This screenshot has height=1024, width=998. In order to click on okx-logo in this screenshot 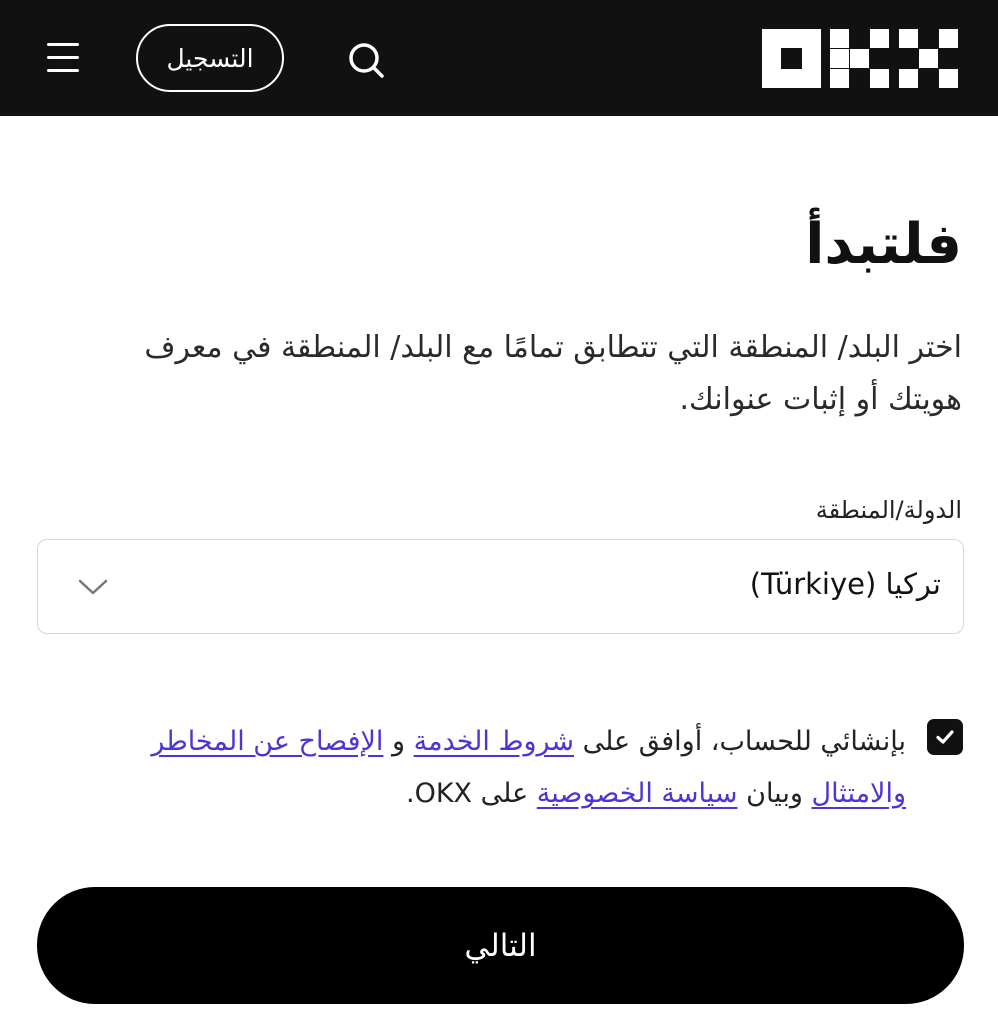, I will do `click(860, 58)`.